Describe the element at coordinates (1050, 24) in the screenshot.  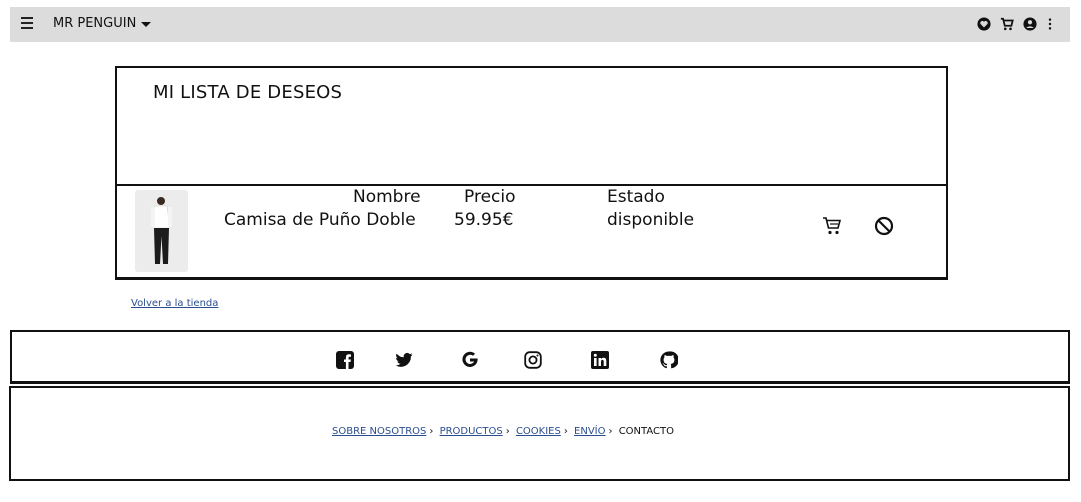
I see `more-vertical-icon` at that location.